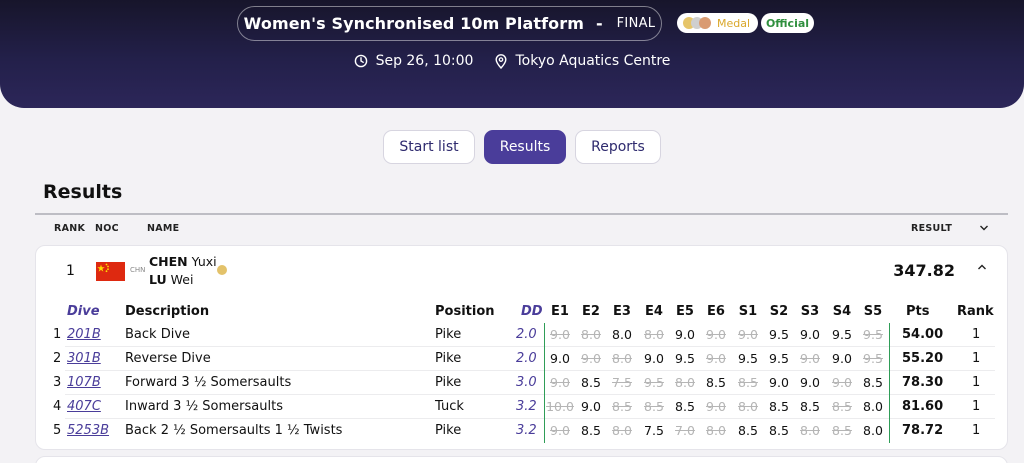 The height and width of the screenshot is (463, 1024). Describe the element at coordinates (84, 406) in the screenshot. I see `dive-code-link: 407C` at that location.